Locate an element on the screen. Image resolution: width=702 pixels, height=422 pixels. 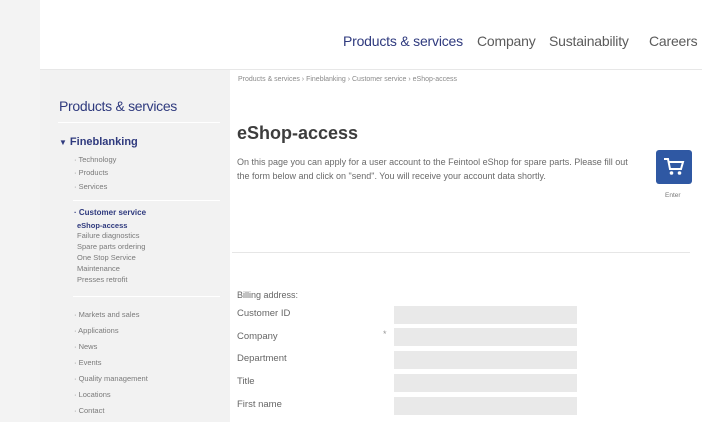
first-name-field is located at coordinates (485, 406).